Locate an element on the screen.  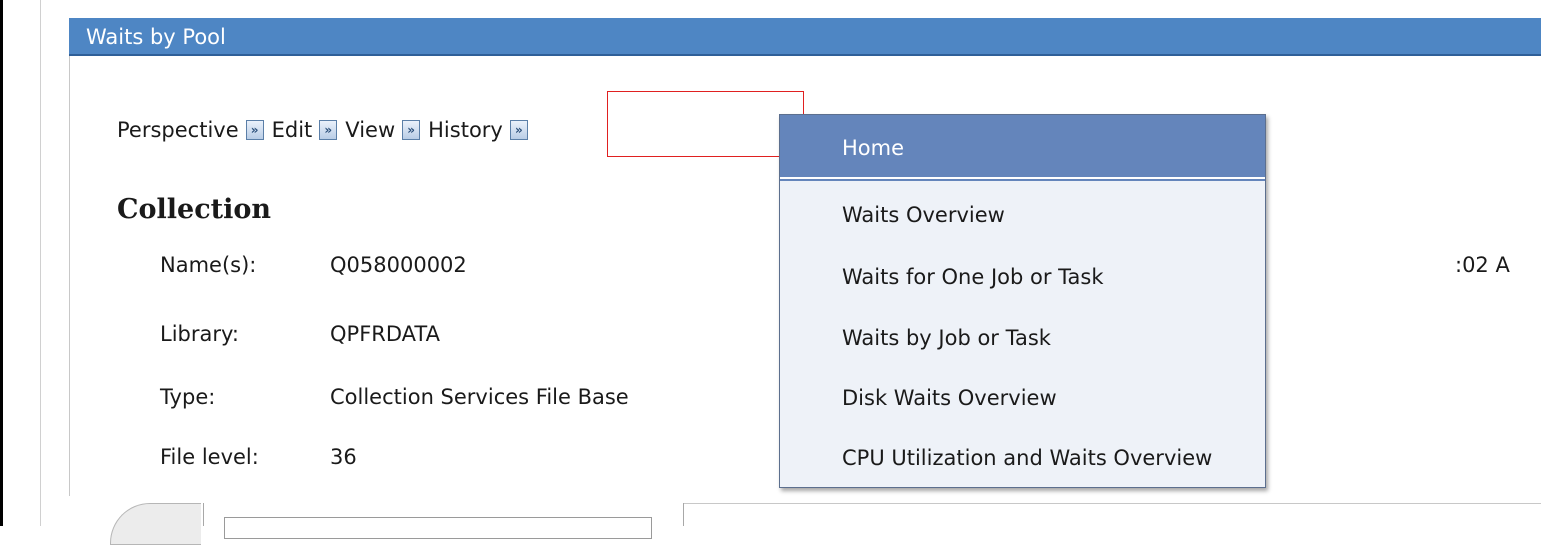
navigation-divider is located at coordinates (40, 263).